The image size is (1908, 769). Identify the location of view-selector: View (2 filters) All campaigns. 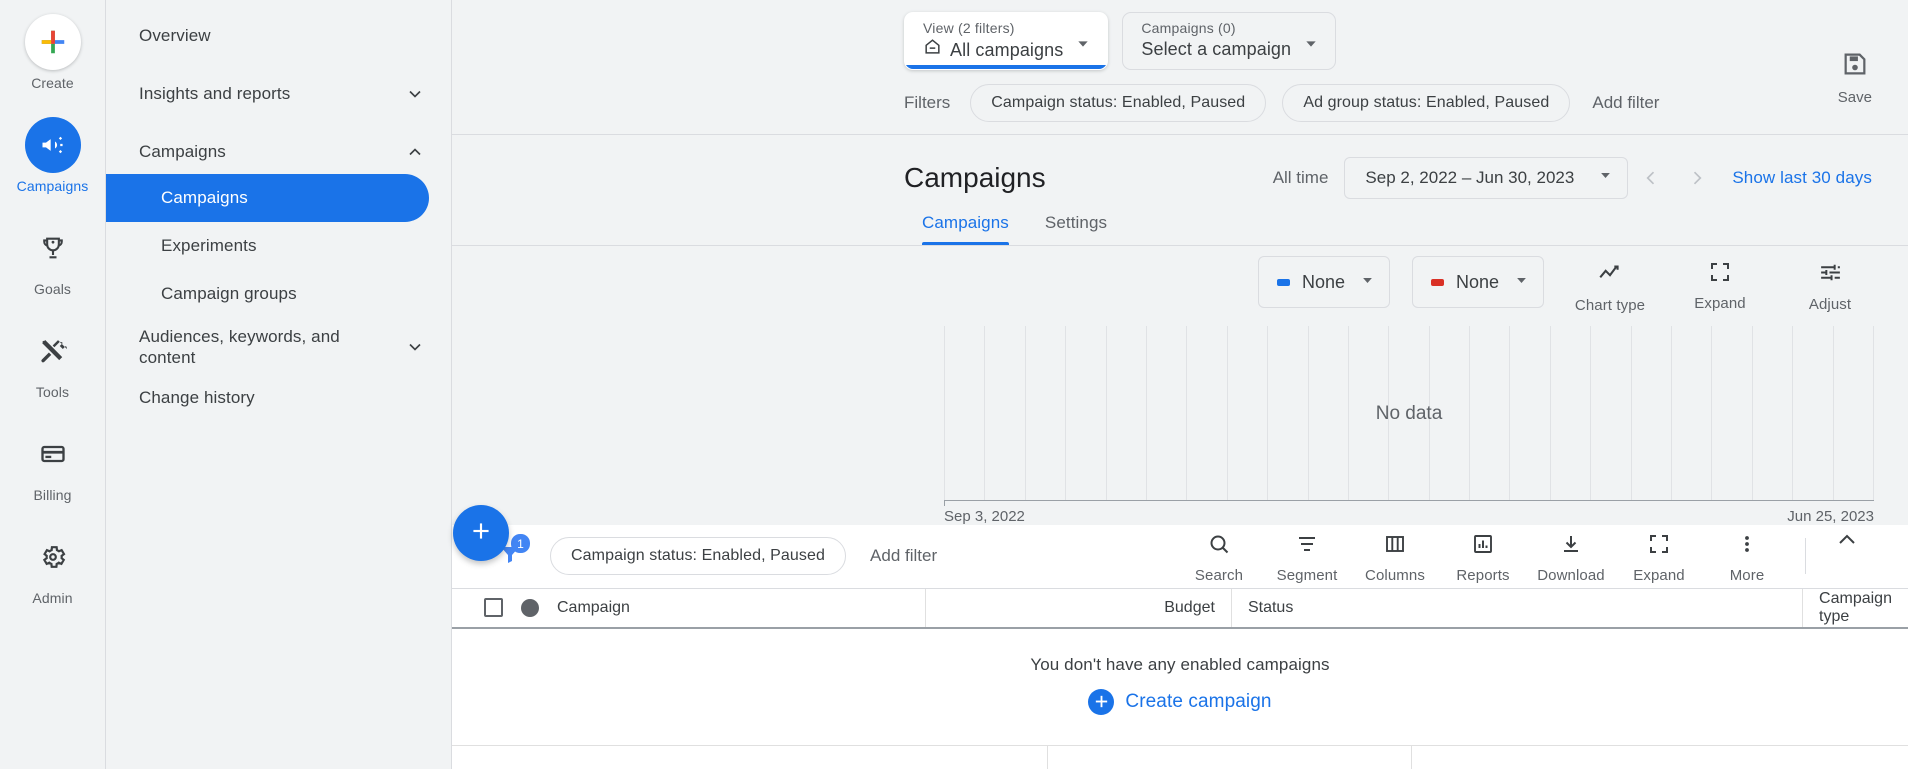
(1006, 41).